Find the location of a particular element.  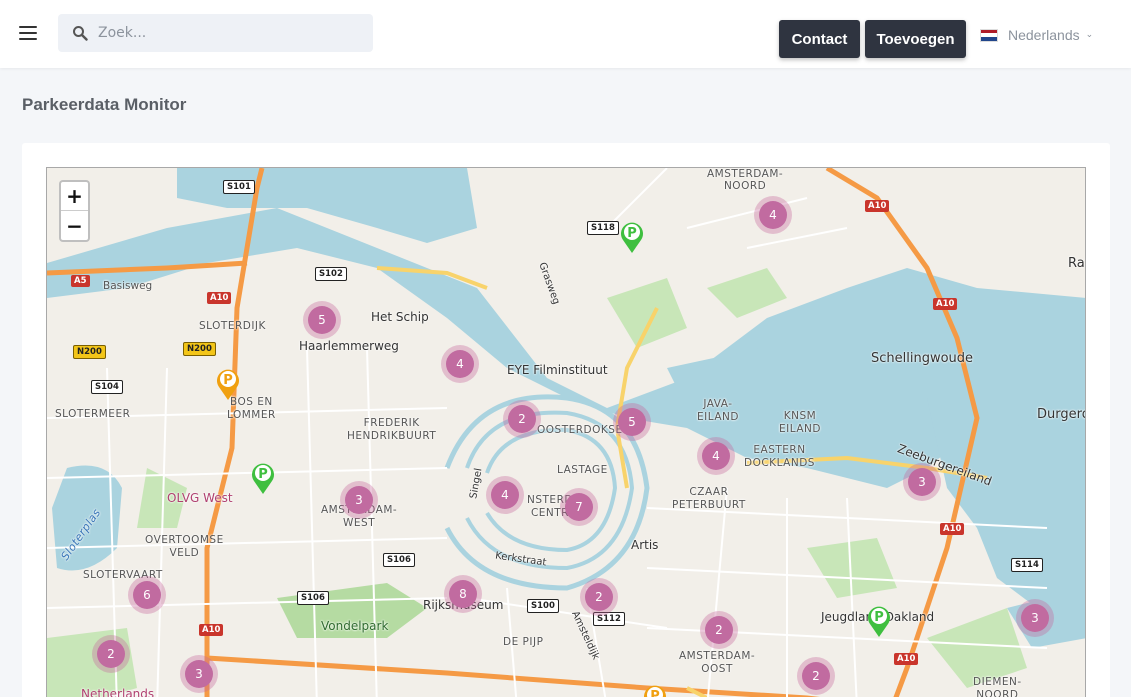

map-label-lastage: LASTAGE is located at coordinates (582, 470).